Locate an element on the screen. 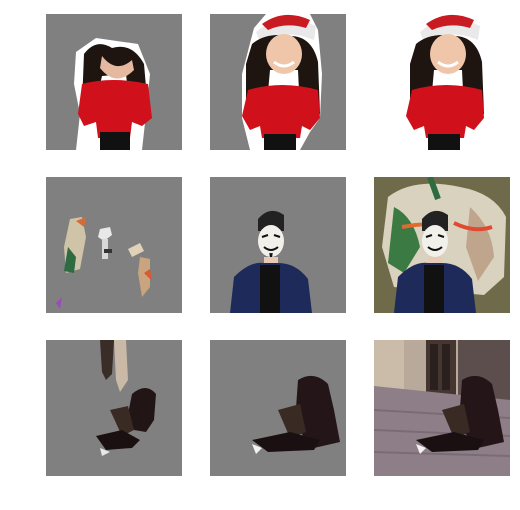 This screenshot has height=510, width=520. row2-original-image is located at coordinates (442, 245).